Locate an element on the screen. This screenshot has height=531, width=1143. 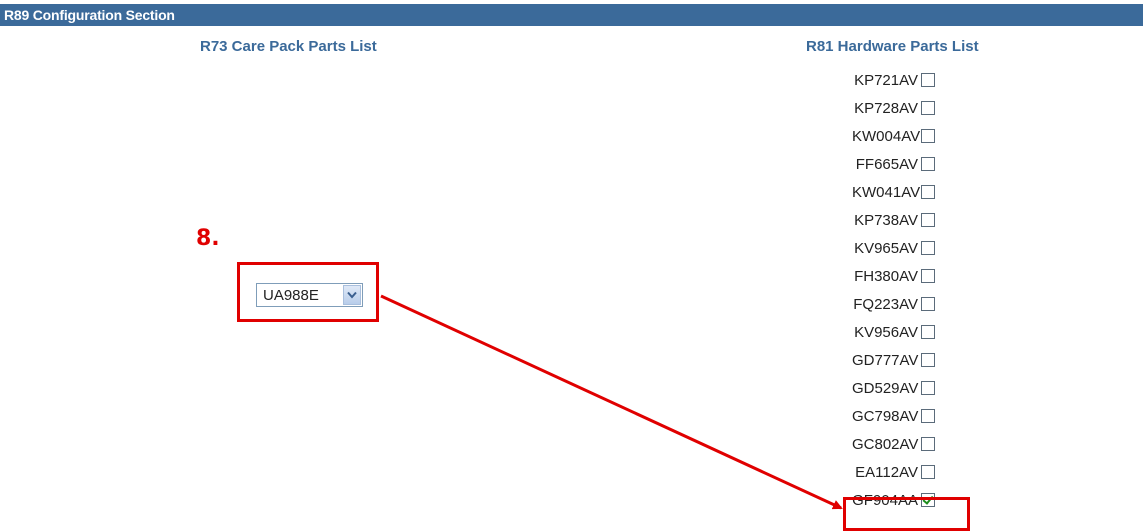
hardware-part-row: FF665AV is located at coordinates (900, 164).